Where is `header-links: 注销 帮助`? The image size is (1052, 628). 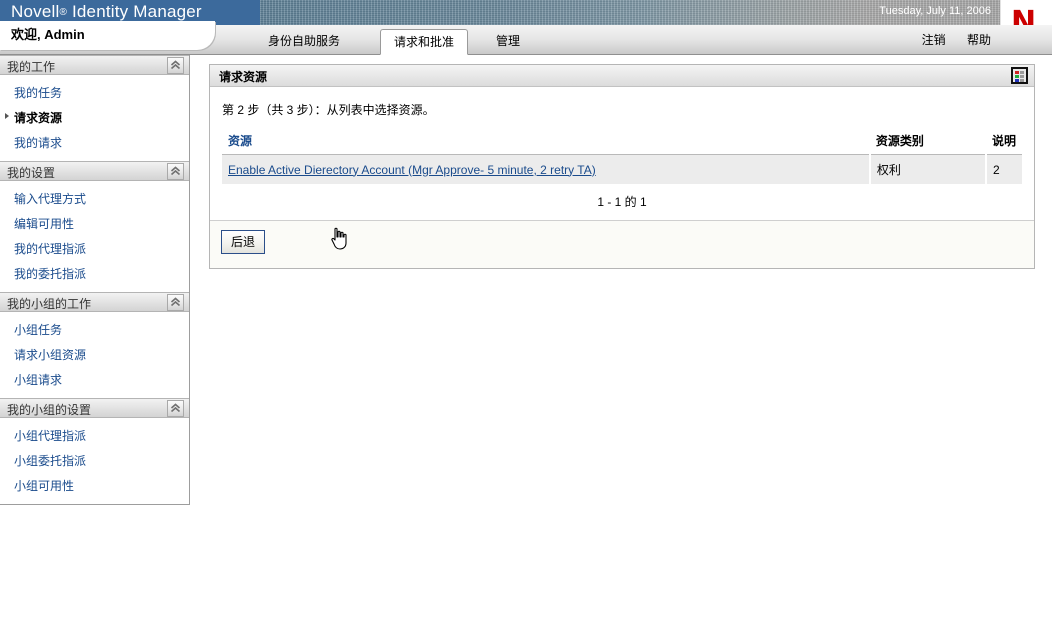
header-links: 注销 帮助 is located at coordinates (947, 39).